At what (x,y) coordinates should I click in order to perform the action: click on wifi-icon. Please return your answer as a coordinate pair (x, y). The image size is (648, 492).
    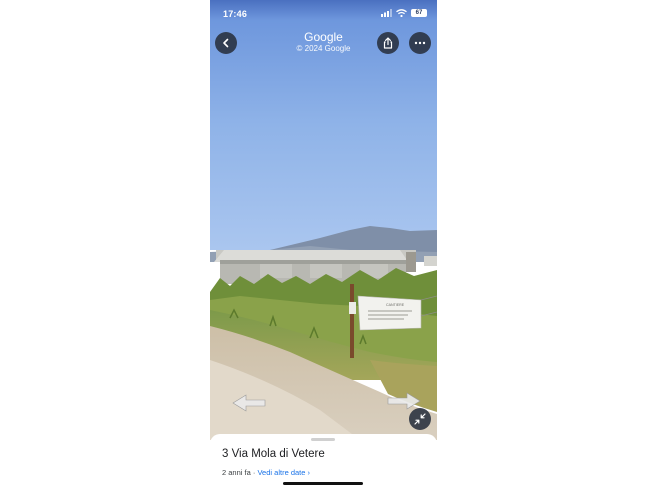
    Looking at the image, I should click on (401, 13).